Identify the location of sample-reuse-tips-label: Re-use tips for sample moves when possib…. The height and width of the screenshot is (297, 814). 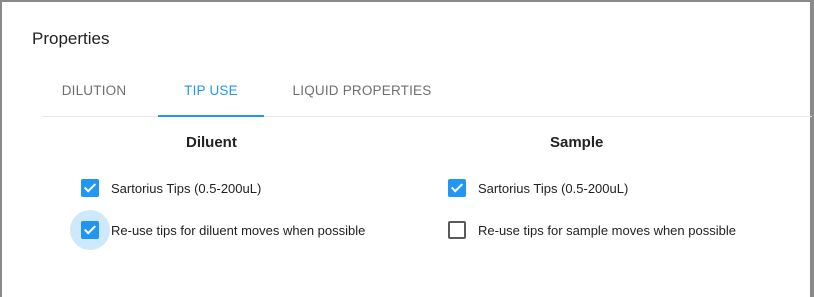
(607, 230).